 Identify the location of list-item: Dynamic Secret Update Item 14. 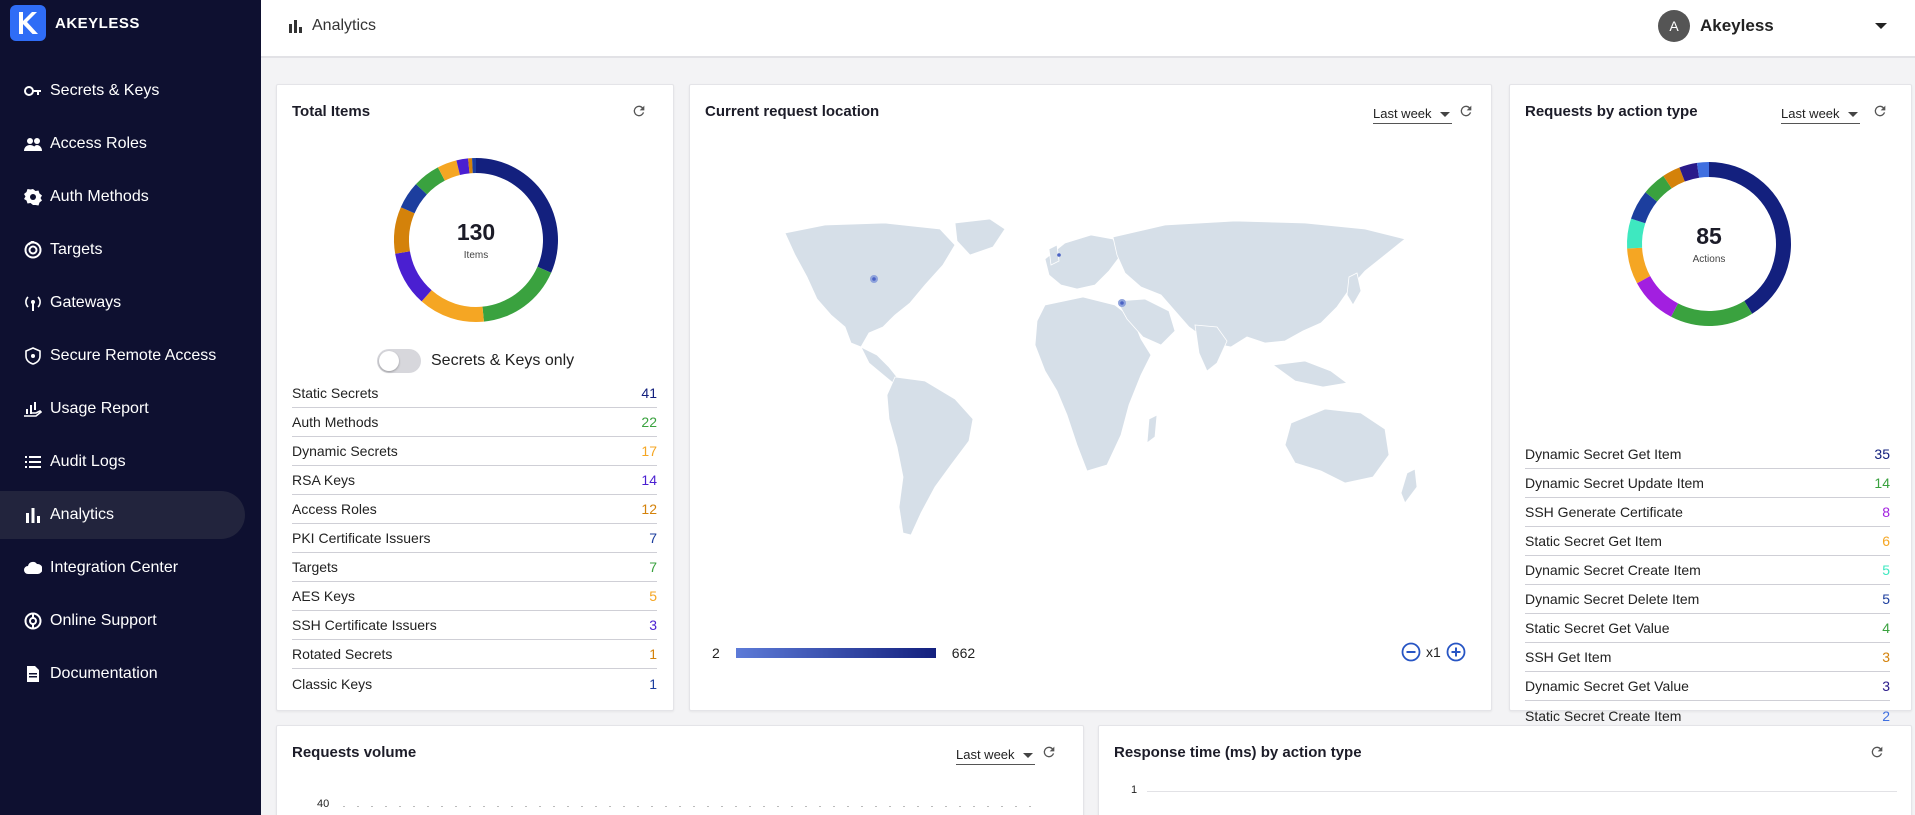
(1707, 483).